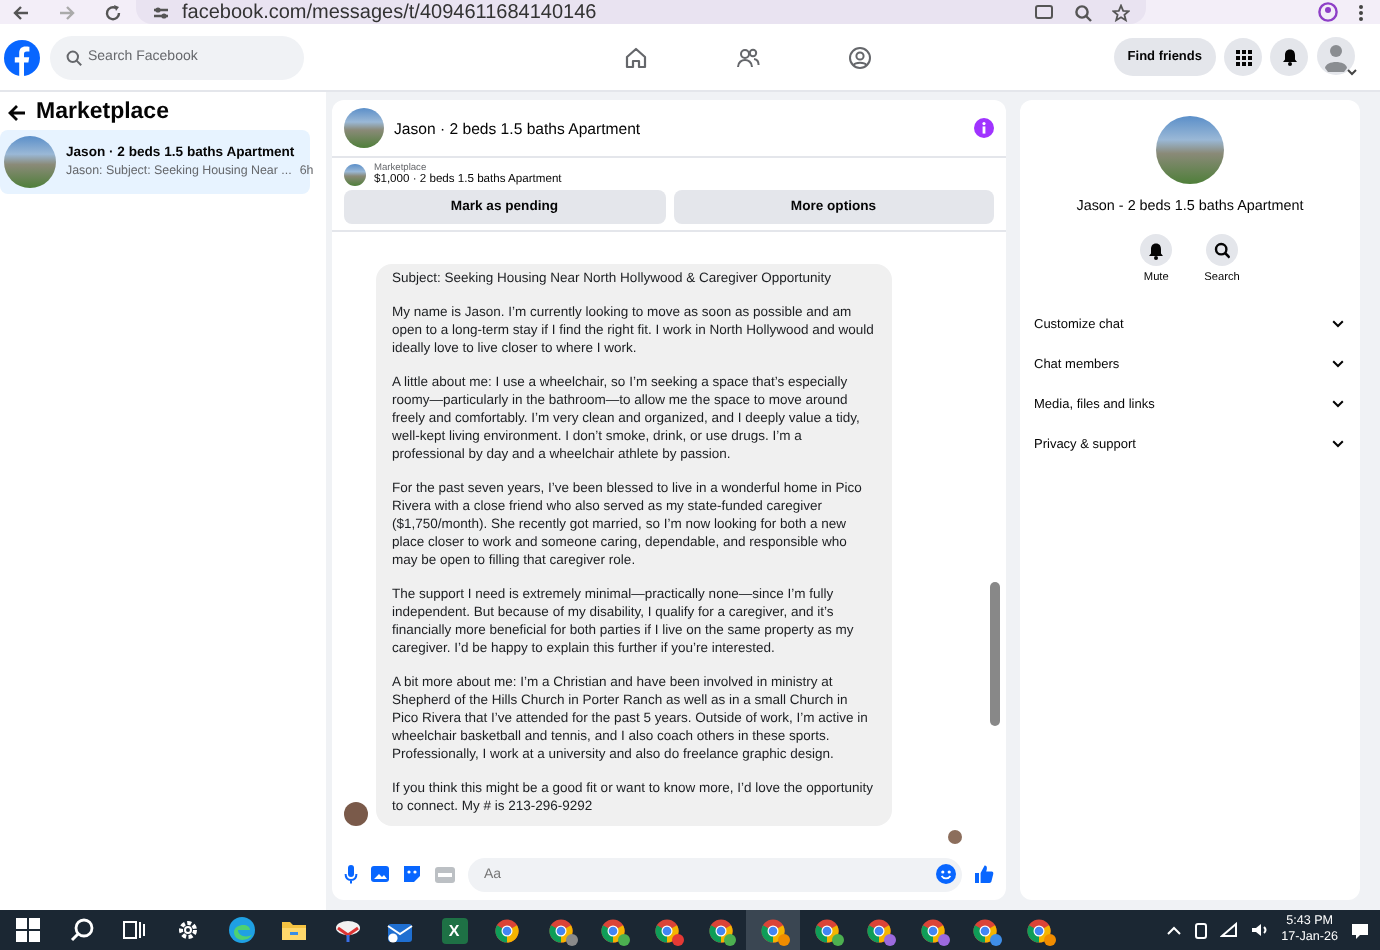  I want to click on device-icon, so click(1200, 930).